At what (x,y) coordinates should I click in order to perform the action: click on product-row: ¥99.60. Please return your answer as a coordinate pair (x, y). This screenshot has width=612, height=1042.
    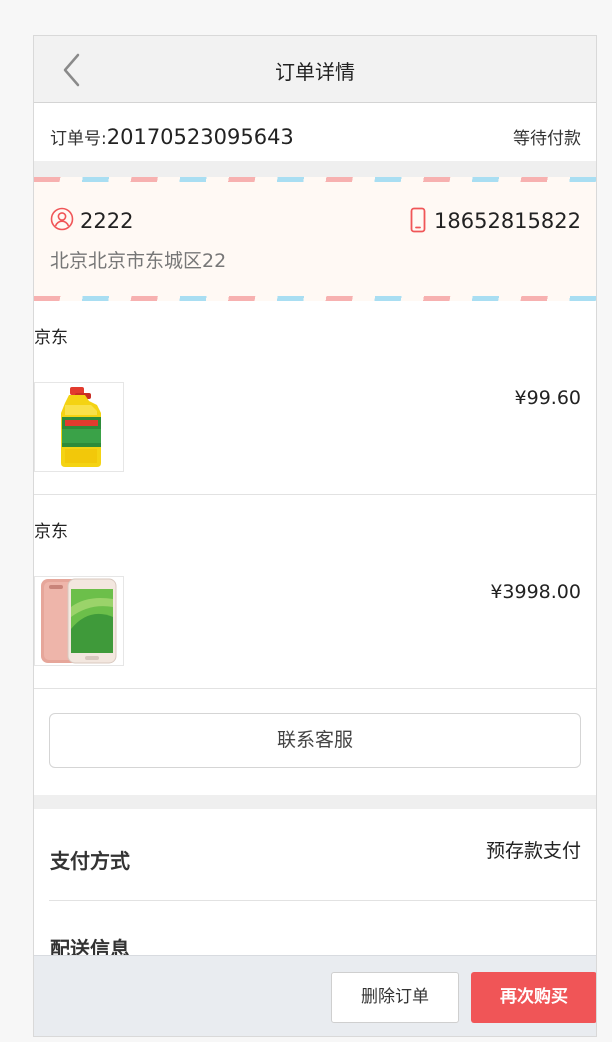
    Looking at the image, I should click on (315, 428).